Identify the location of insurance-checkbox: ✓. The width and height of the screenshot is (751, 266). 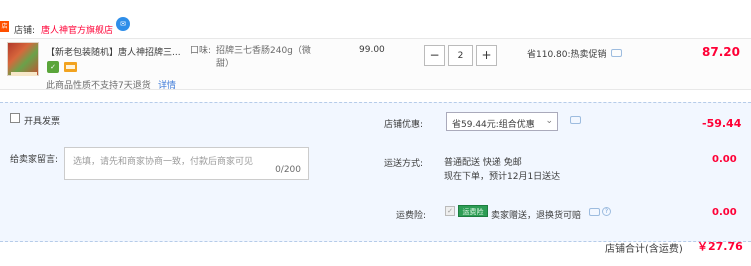
(450, 211).